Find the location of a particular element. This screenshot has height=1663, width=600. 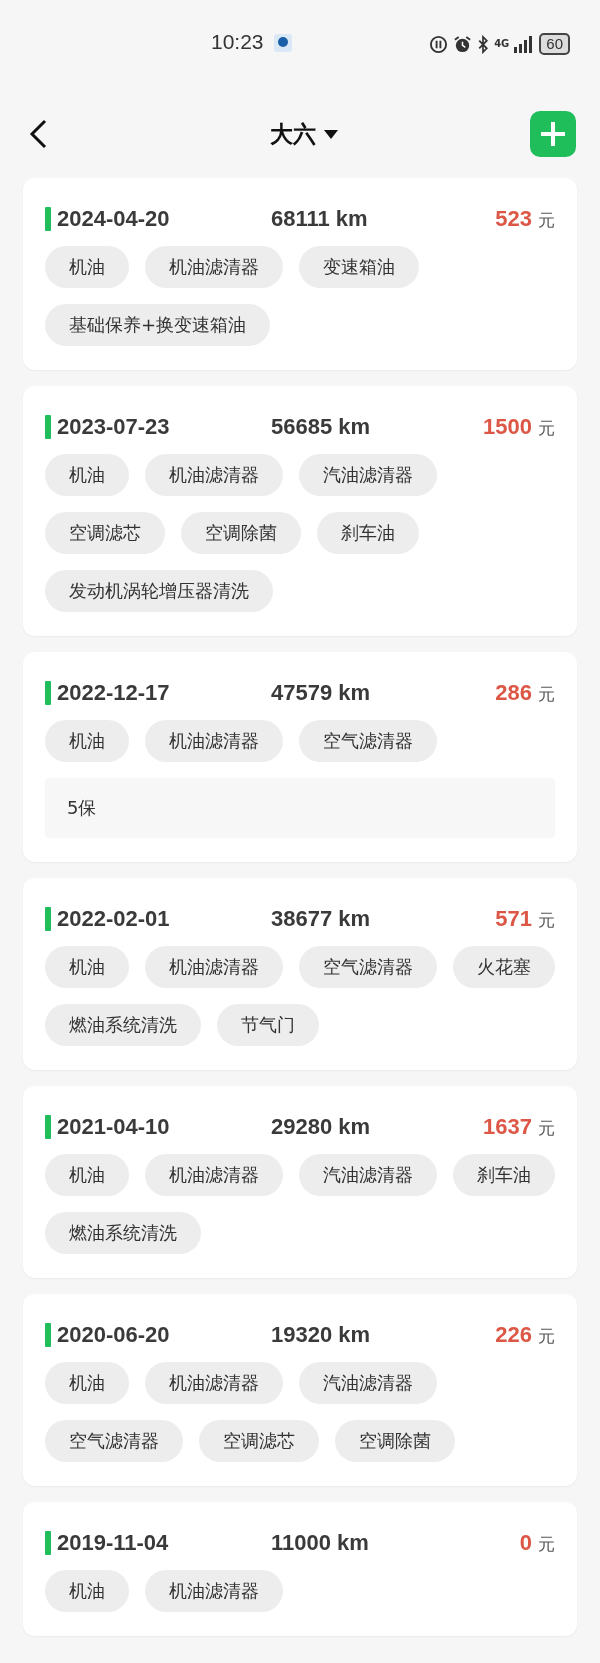

bluetooth-icon is located at coordinates (483, 44).